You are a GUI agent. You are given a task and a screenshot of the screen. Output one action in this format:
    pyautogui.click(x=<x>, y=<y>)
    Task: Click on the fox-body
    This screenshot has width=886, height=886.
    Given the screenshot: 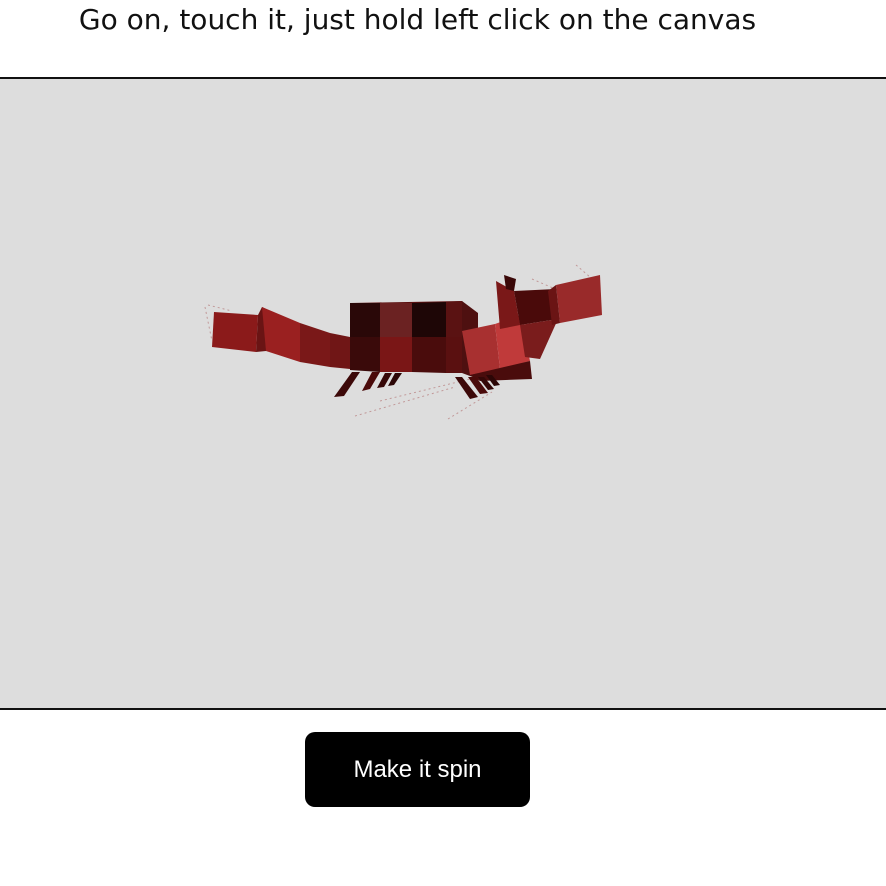 What is the action you would take?
    pyautogui.click(x=414, y=340)
    